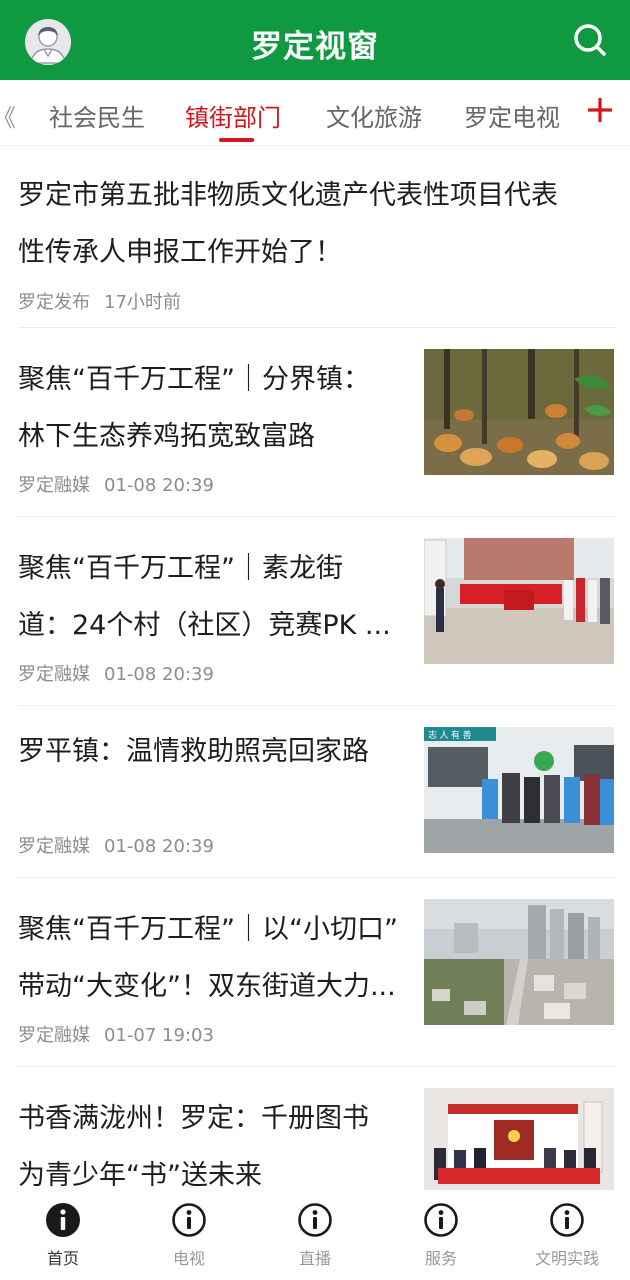 The height and width of the screenshot is (1280, 630). I want to click on app-title: 罗定视窗, so click(315, 47).